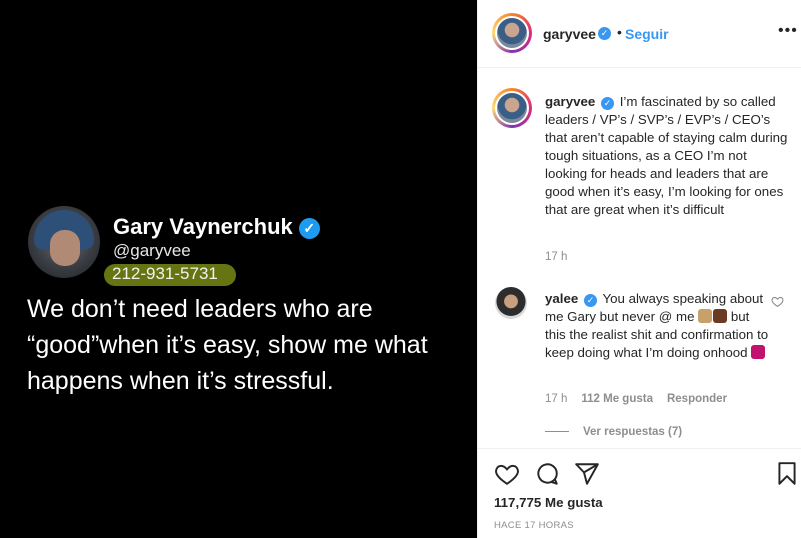 This screenshot has height=538, width=801. What do you see at coordinates (548, 502) in the screenshot?
I see `post-likes-count: 117,775 Me gusta` at bounding box center [548, 502].